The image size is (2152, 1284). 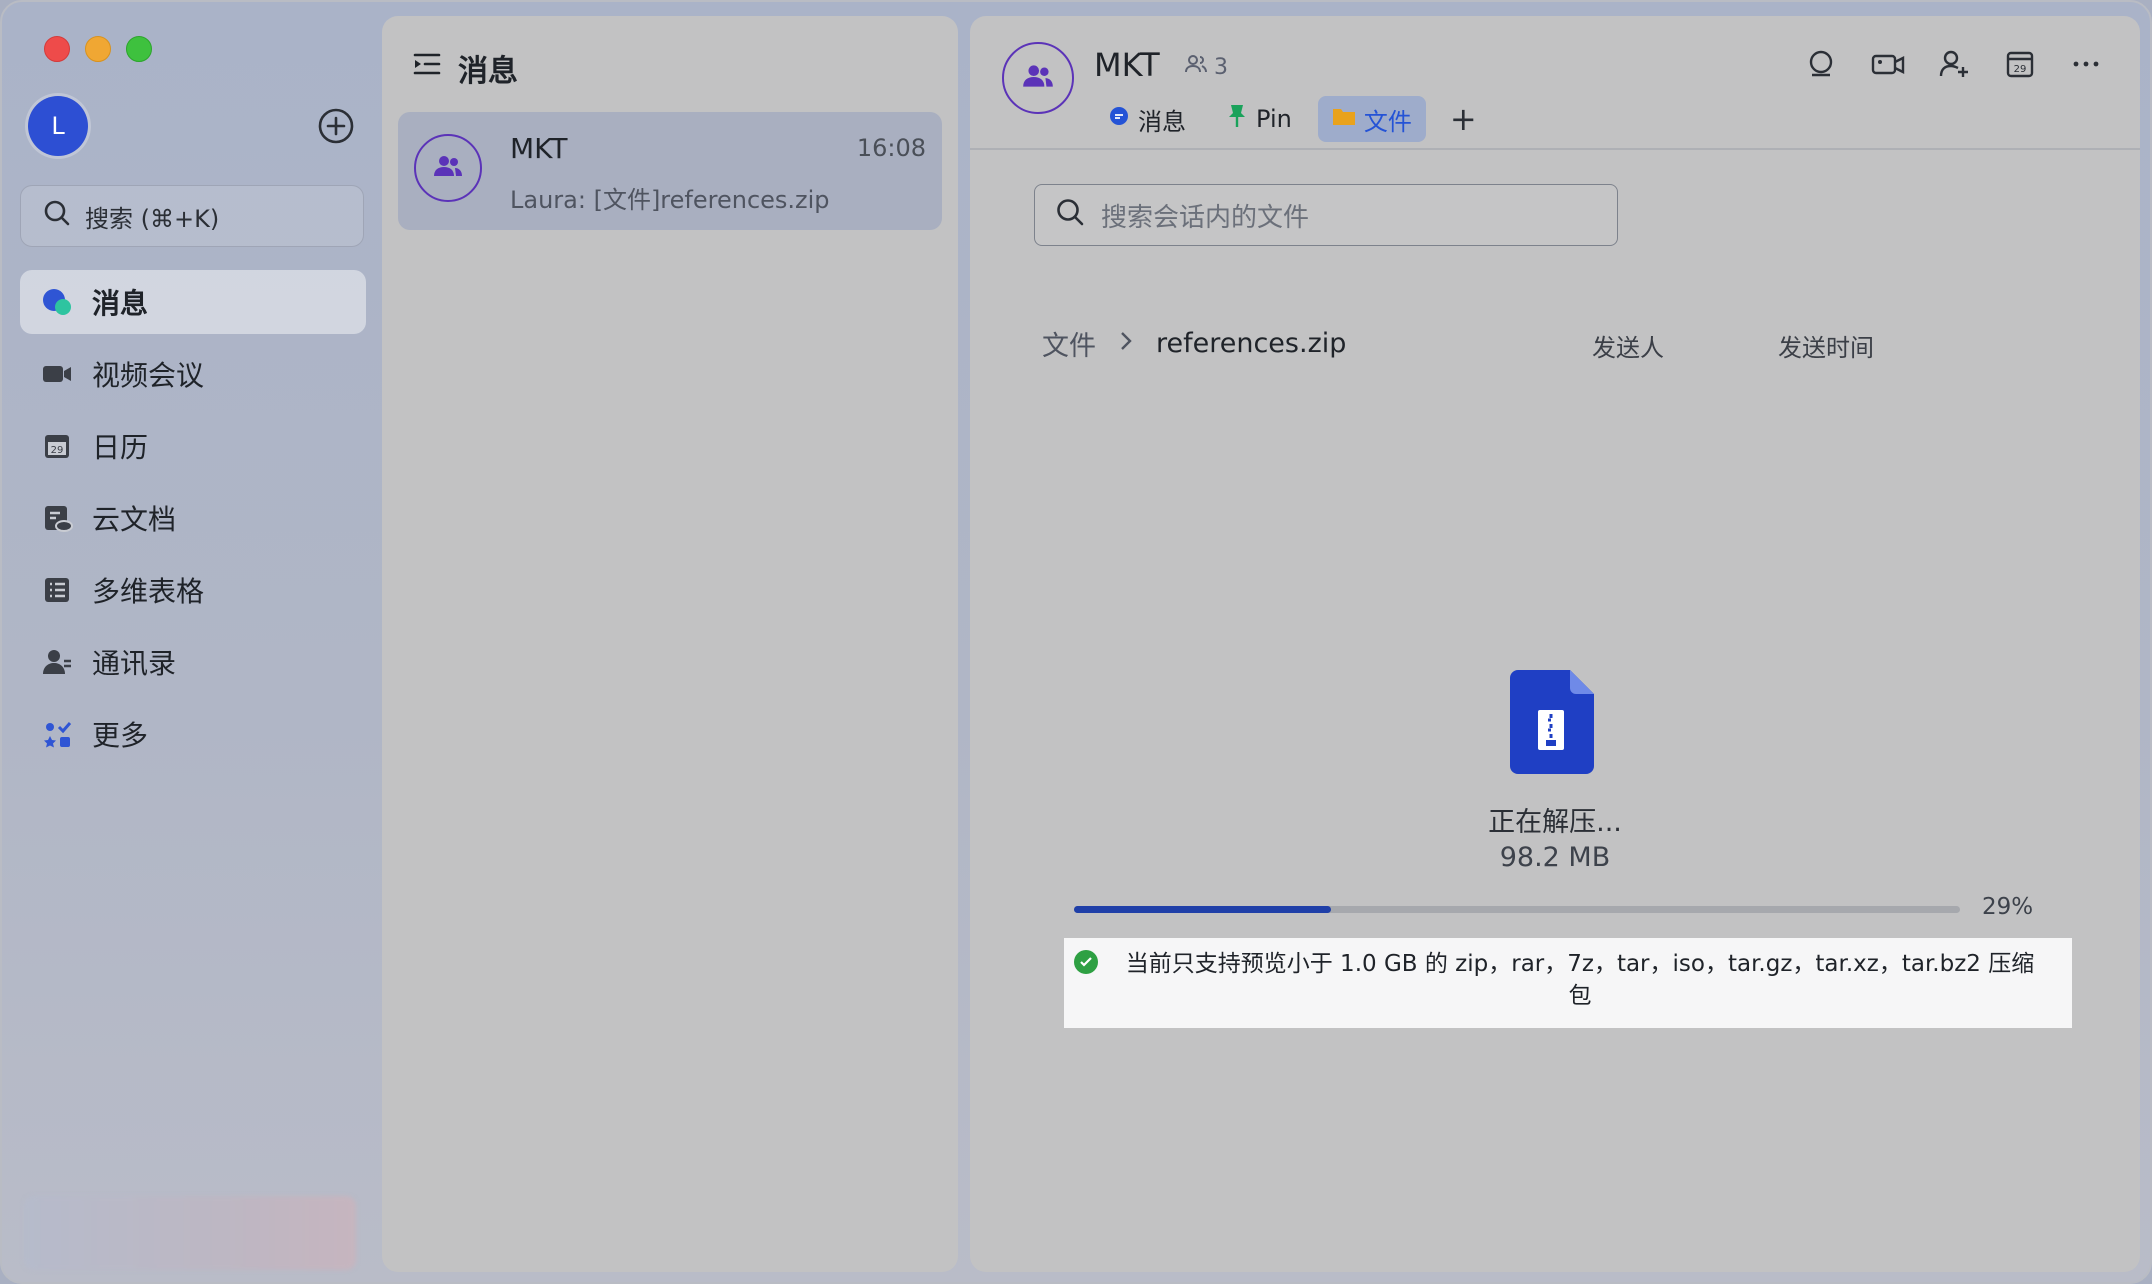 I want to click on more-options-icon, so click(x=2086, y=64).